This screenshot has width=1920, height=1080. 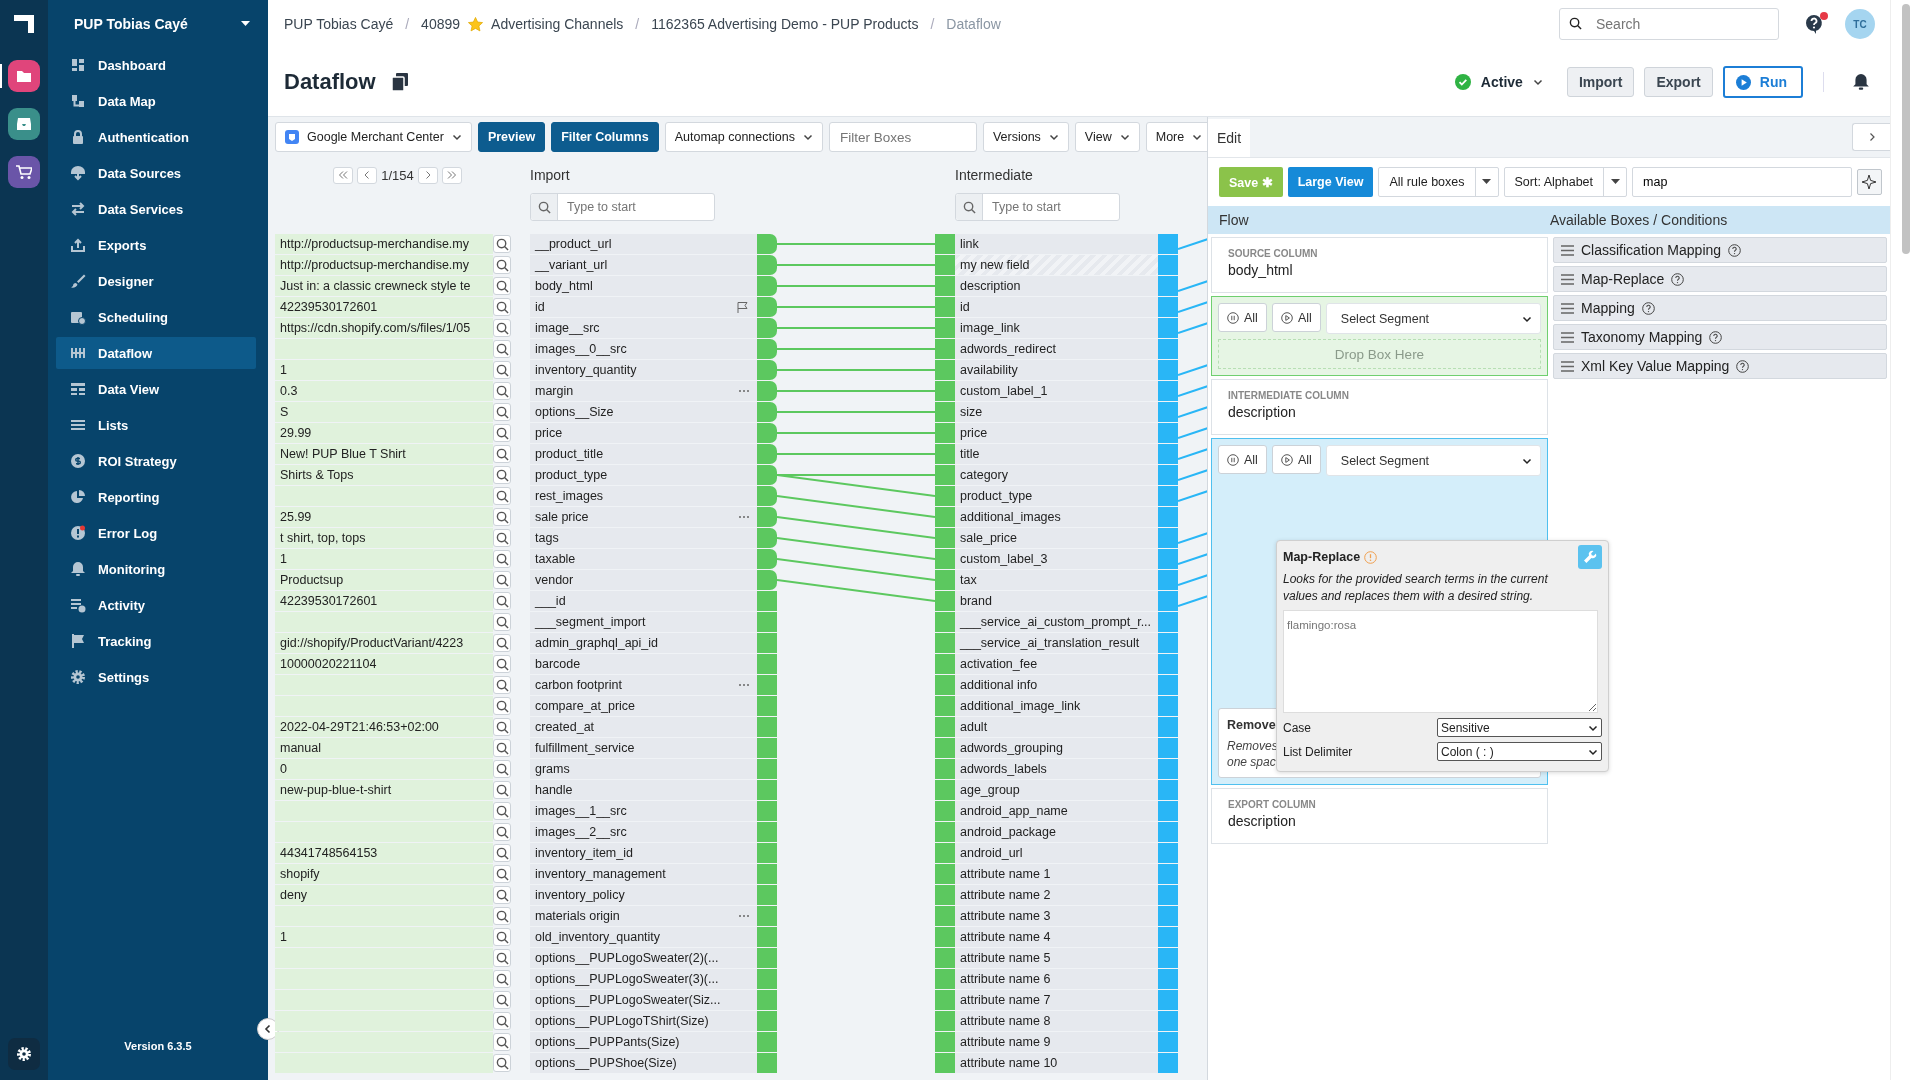 What do you see at coordinates (643, 895) in the screenshot?
I see `import-column-field: inventory_policy` at bounding box center [643, 895].